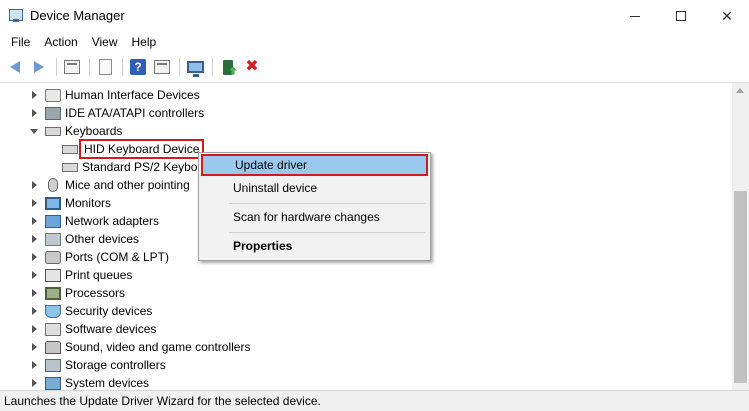  What do you see at coordinates (142, 149) in the screenshot?
I see `tree-item-label: HID Keyboard Device` at bounding box center [142, 149].